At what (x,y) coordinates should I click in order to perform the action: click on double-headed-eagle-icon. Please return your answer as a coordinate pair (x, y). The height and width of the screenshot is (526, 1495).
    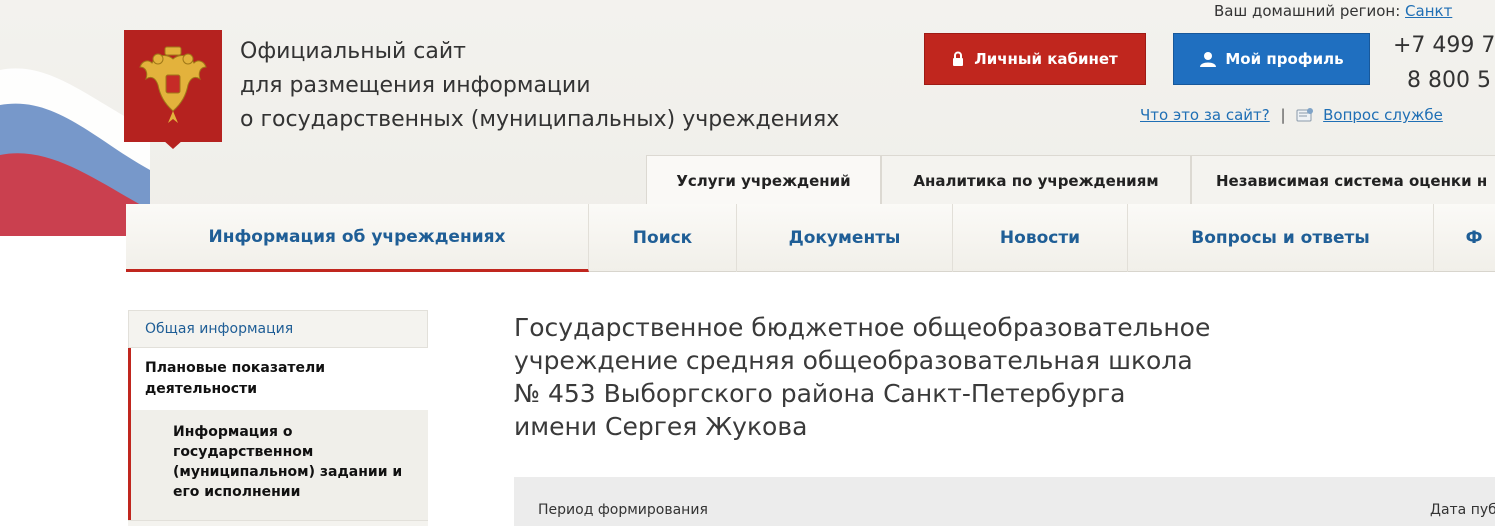
    Looking at the image, I should click on (173, 84).